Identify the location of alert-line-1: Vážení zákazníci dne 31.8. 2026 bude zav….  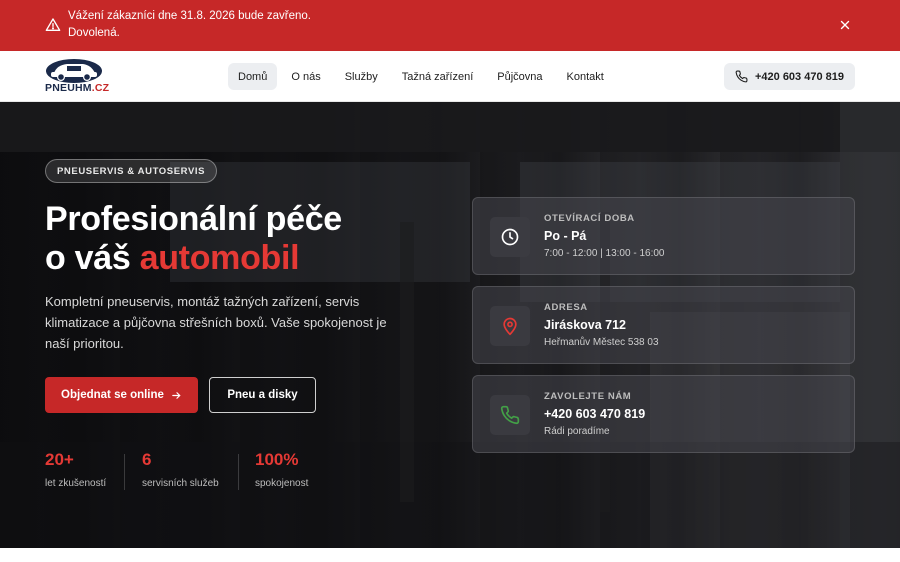
(189, 16).